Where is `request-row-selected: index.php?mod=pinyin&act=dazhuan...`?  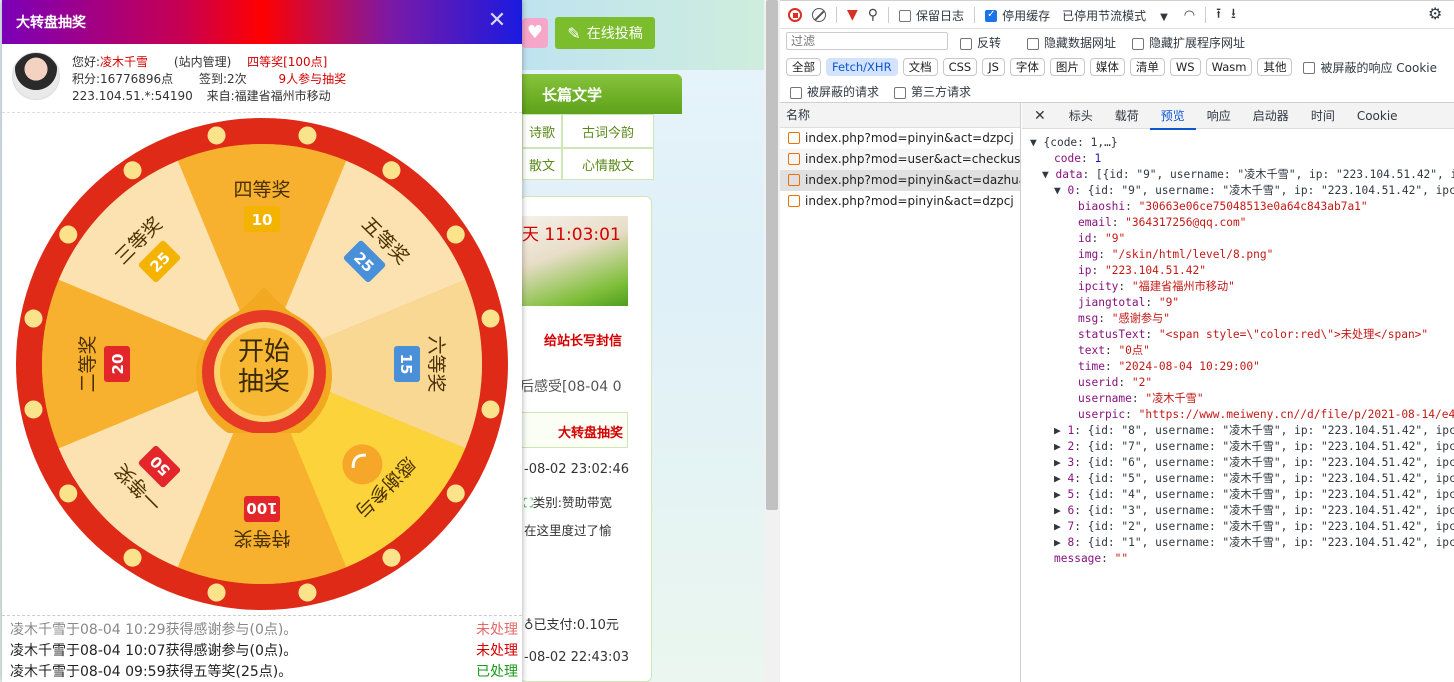
request-row-selected: index.php?mod=pinyin&act=dazhuan... is located at coordinates (900, 180).